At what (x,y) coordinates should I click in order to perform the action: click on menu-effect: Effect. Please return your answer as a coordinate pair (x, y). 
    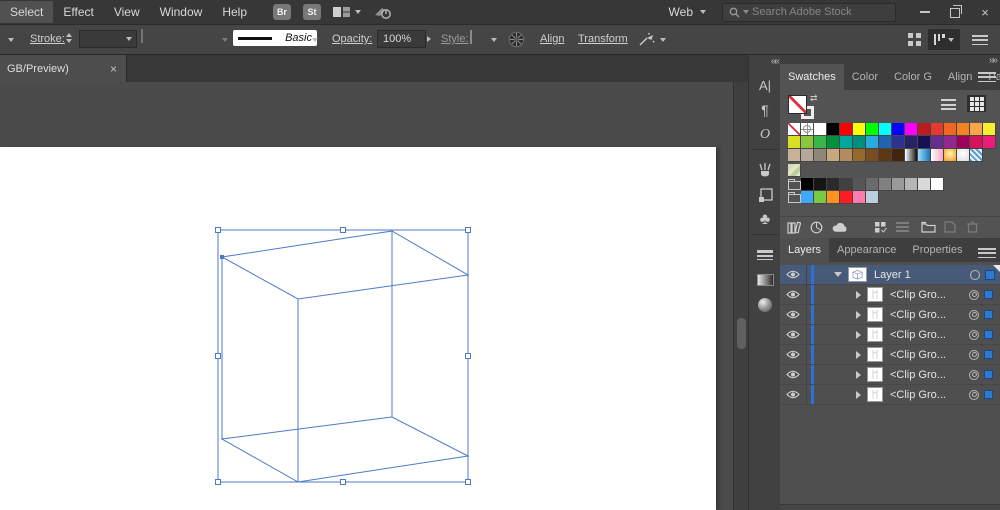
    Looking at the image, I should click on (78, 12).